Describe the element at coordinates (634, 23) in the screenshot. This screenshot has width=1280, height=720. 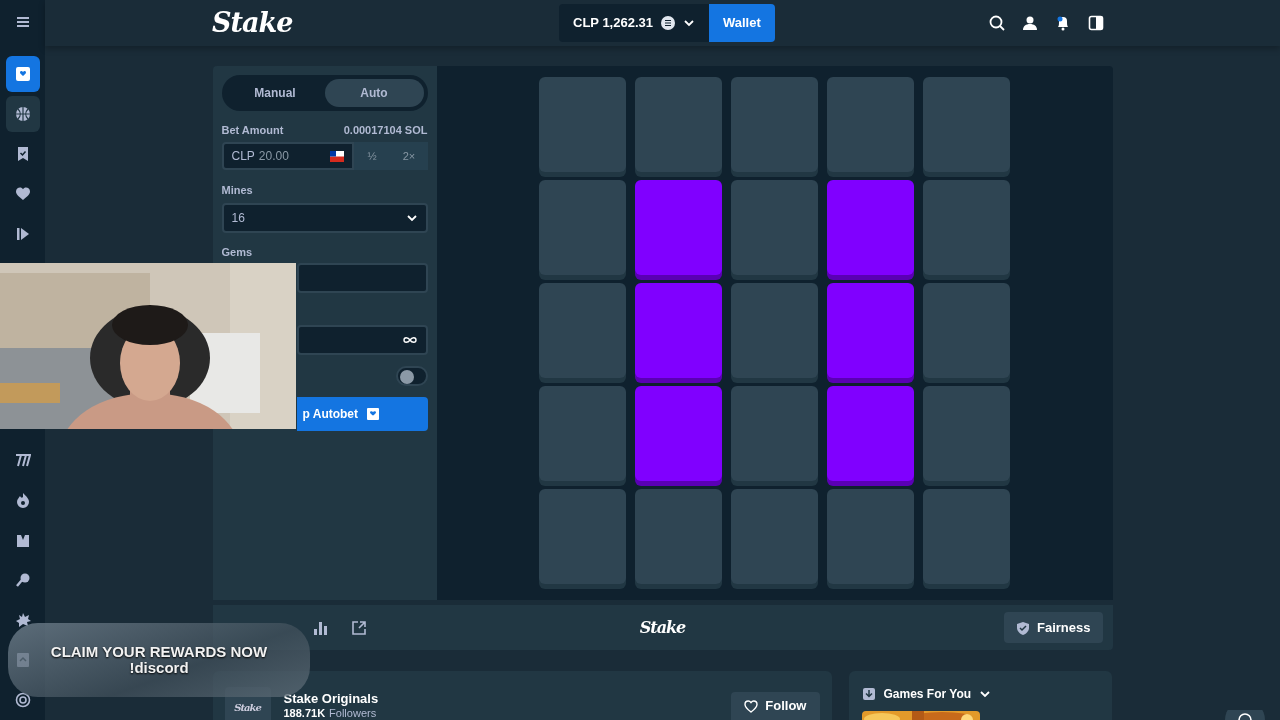
I see `balance-selector: CLP 1,262.31` at that location.